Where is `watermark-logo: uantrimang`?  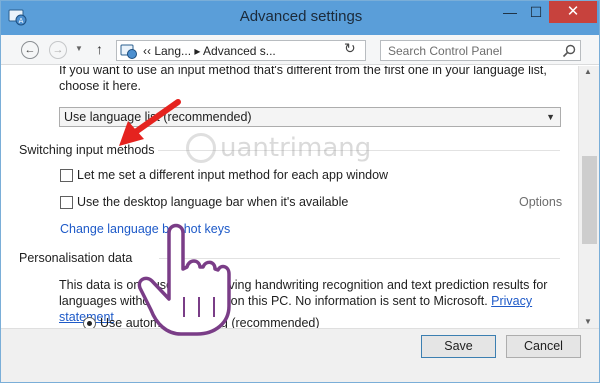
watermark-logo: uantrimang is located at coordinates (296, 148).